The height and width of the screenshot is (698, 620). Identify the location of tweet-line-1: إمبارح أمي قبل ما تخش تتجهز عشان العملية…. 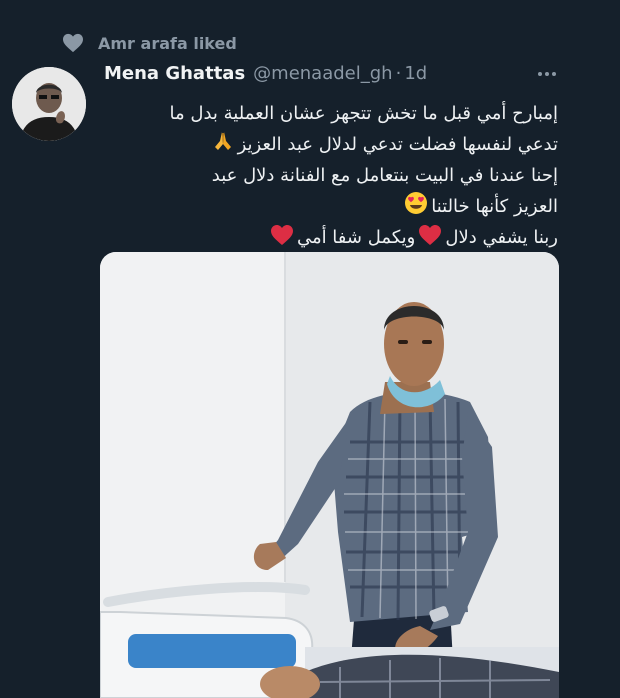
(363, 113).